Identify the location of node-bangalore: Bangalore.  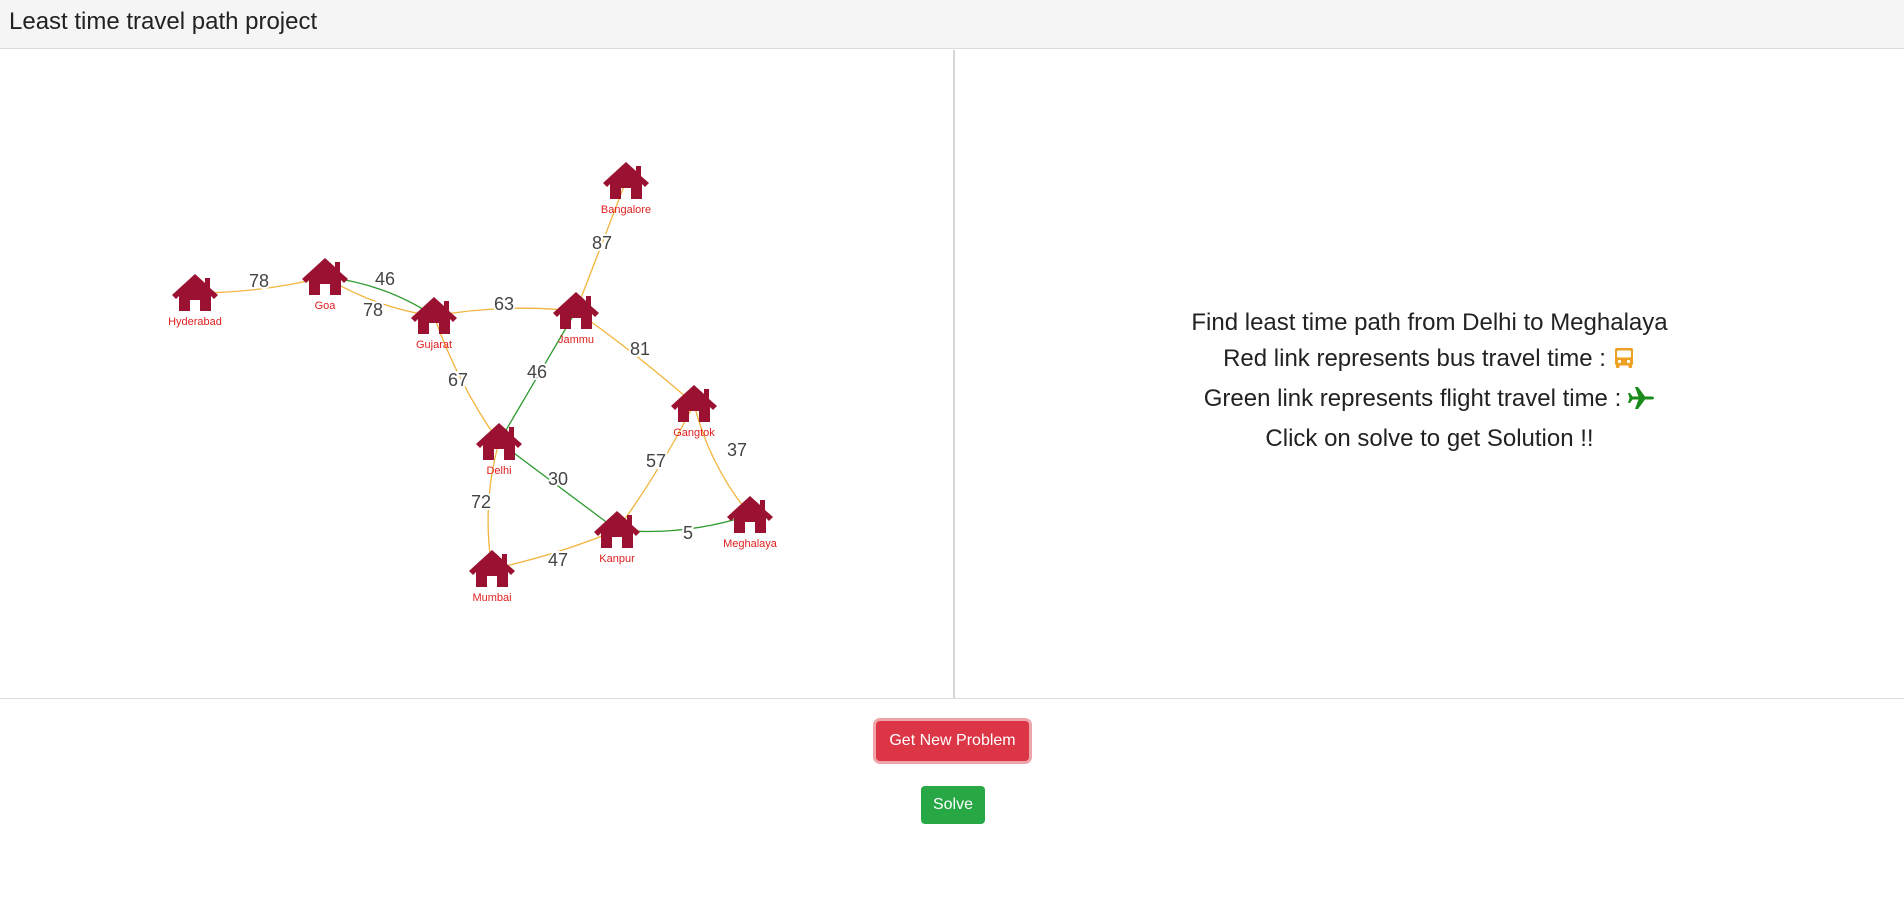
(626, 189).